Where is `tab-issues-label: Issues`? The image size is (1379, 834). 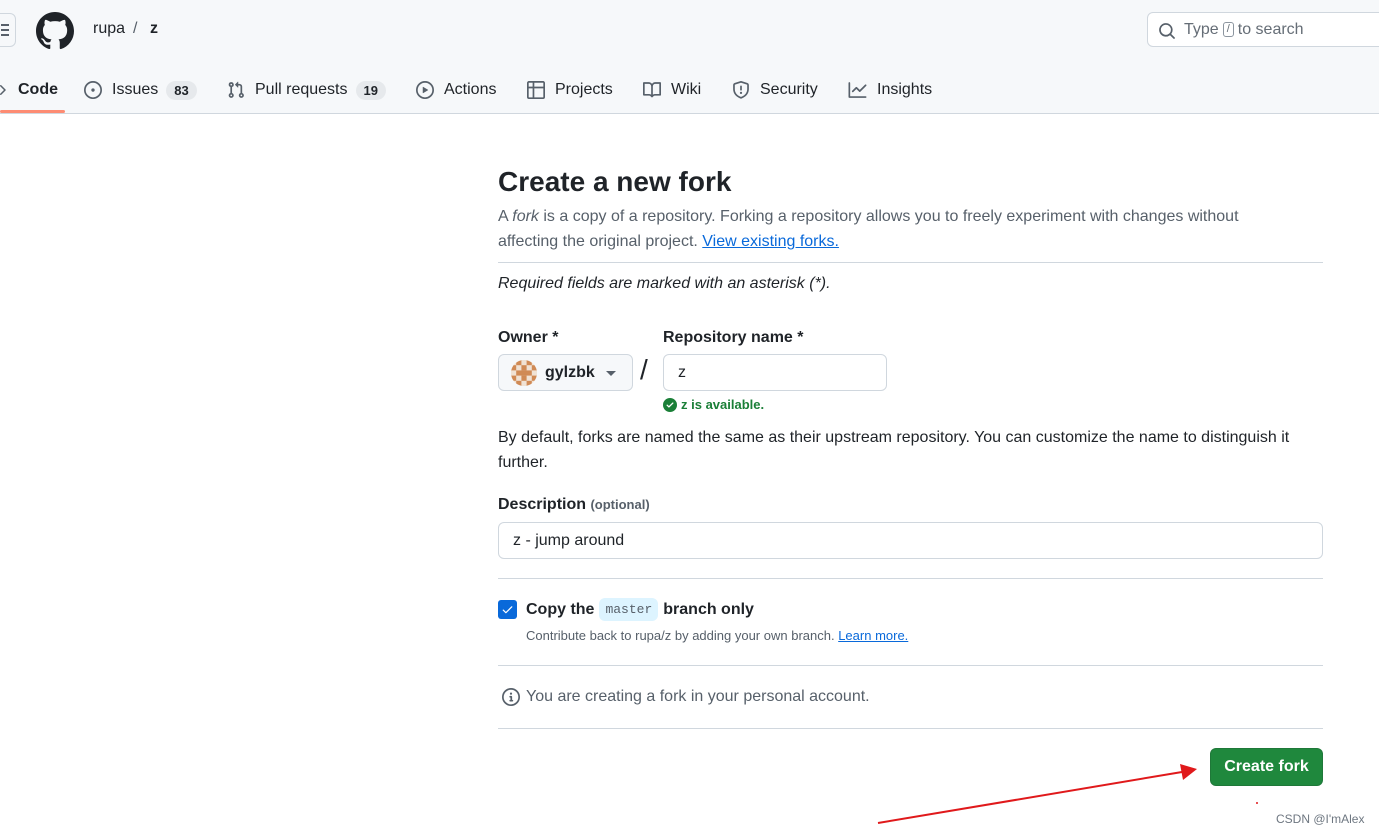 tab-issues-label: Issues is located at coordinates (135, 89).